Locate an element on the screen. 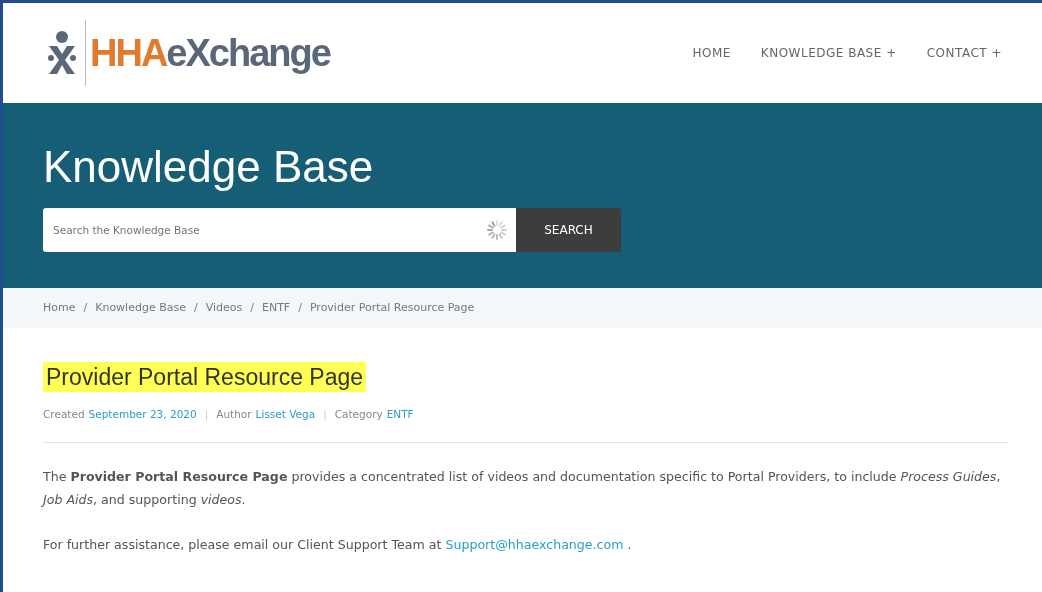 The height and width of the screenshot is (592, 1042). search-field: Search the Knowledge Base is located at coordinates (279, 229).